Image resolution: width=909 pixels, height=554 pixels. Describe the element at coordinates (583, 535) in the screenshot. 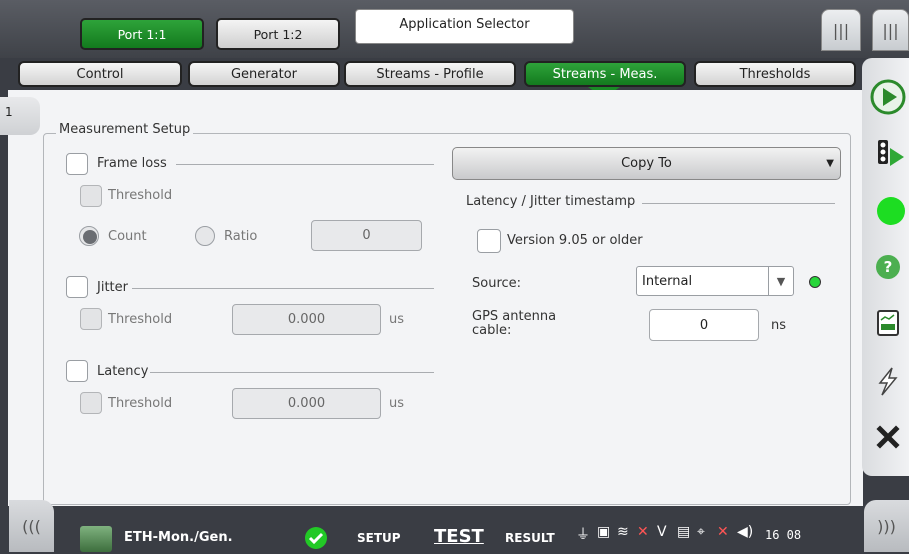

I see `power-plug-icon: ⏚` at that location.